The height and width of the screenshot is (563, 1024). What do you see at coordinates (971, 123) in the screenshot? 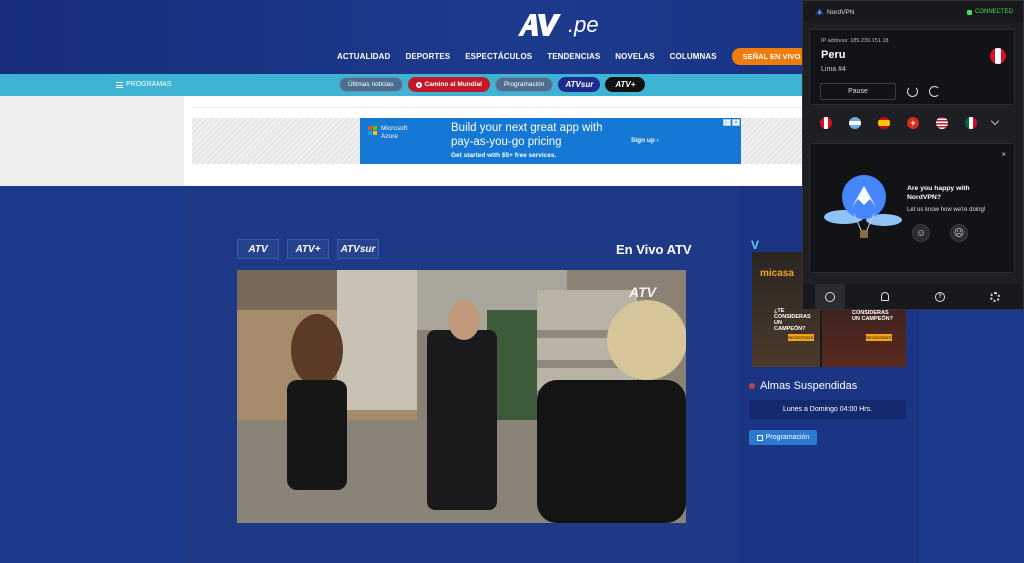
I see `flag-mexico-icon` at bounding box center [971, 123].